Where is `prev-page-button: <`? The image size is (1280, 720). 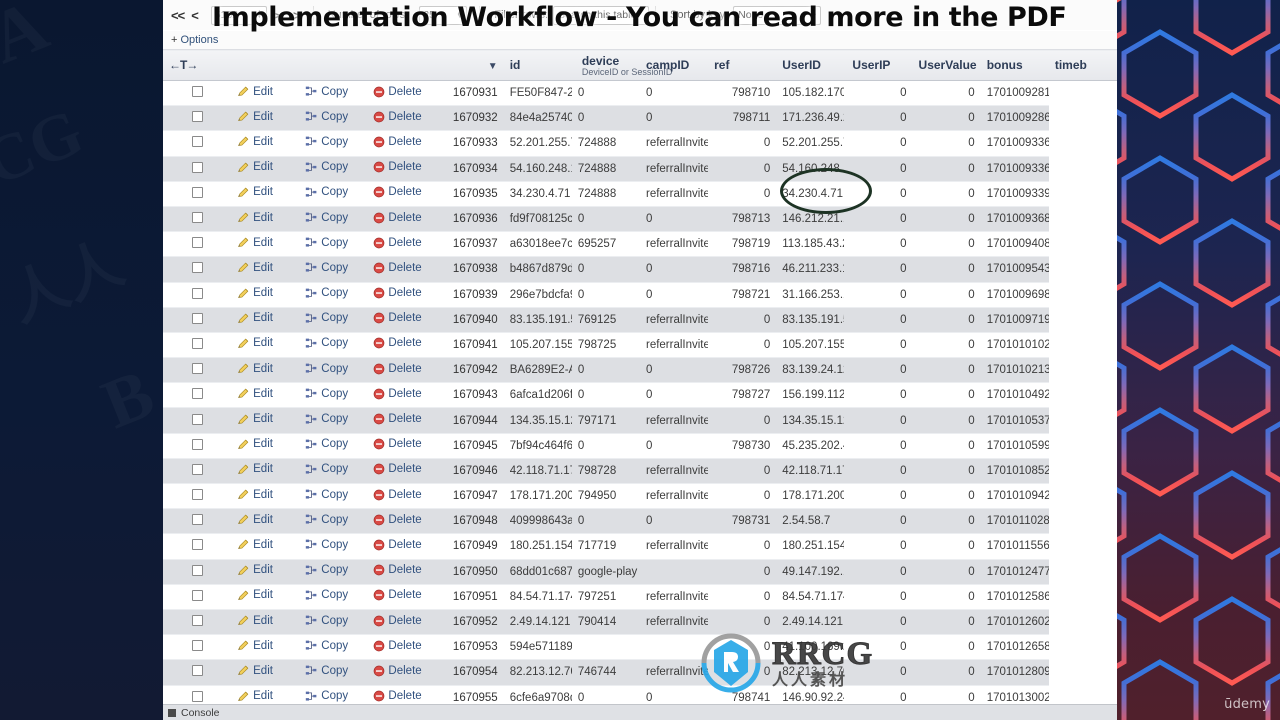
prev-page-button: < is located at coordinates (195, 15).